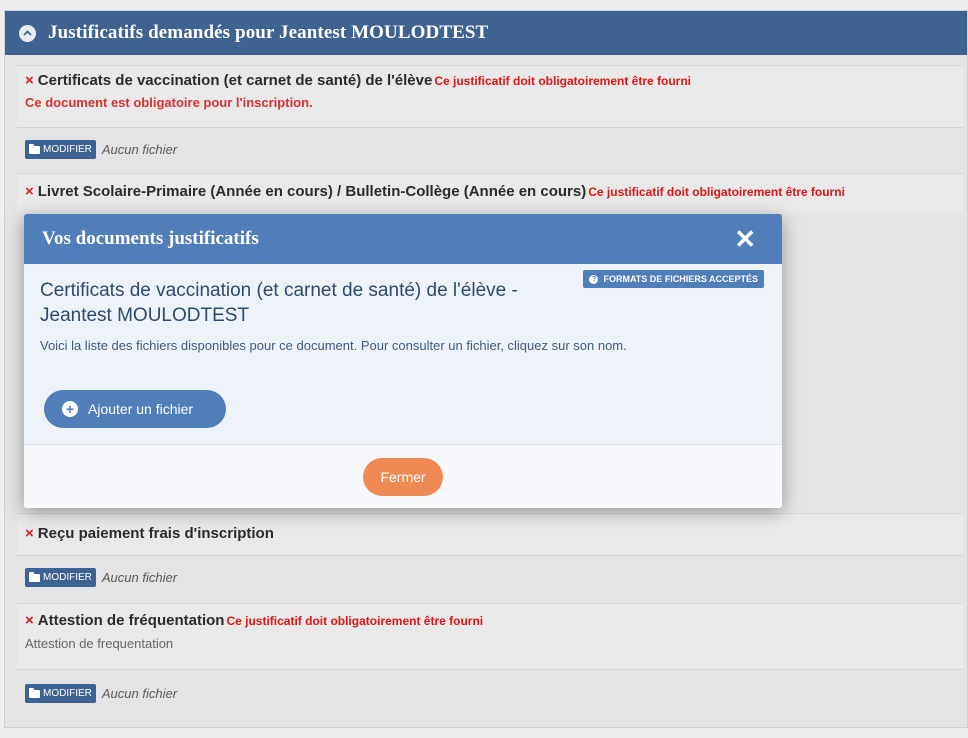 The height and width of the screenshot is (738, 968). I want to click on document-title: Attestion de fréquentation, so click(131, 620).